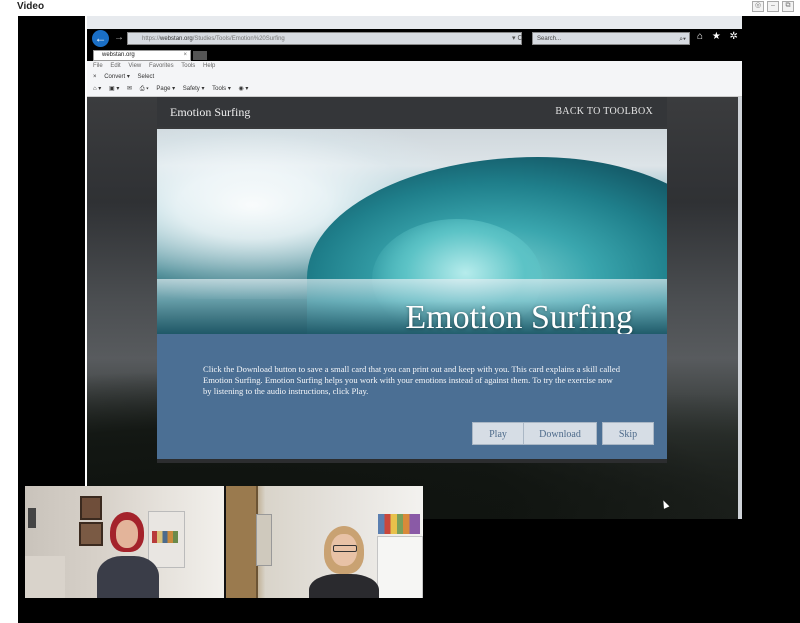 The width and height of the screenshot is (800, 623). I want to click on participant-face, so click(127, 534).